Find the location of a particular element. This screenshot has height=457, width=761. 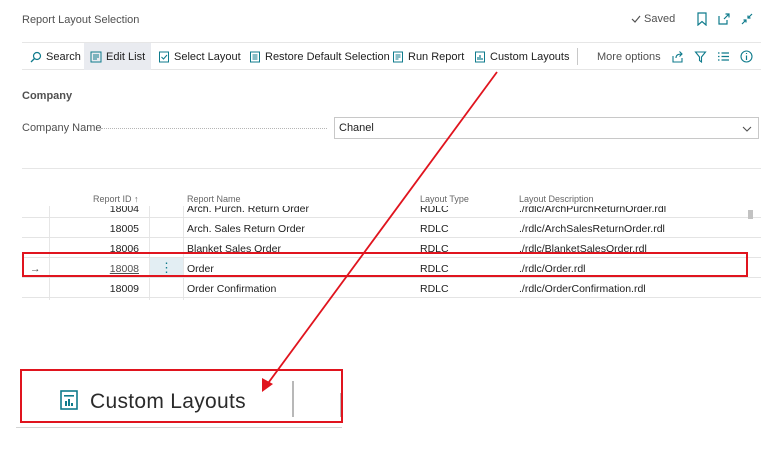

select-layout-label: Select Layout is located at coordinates (207, 56).